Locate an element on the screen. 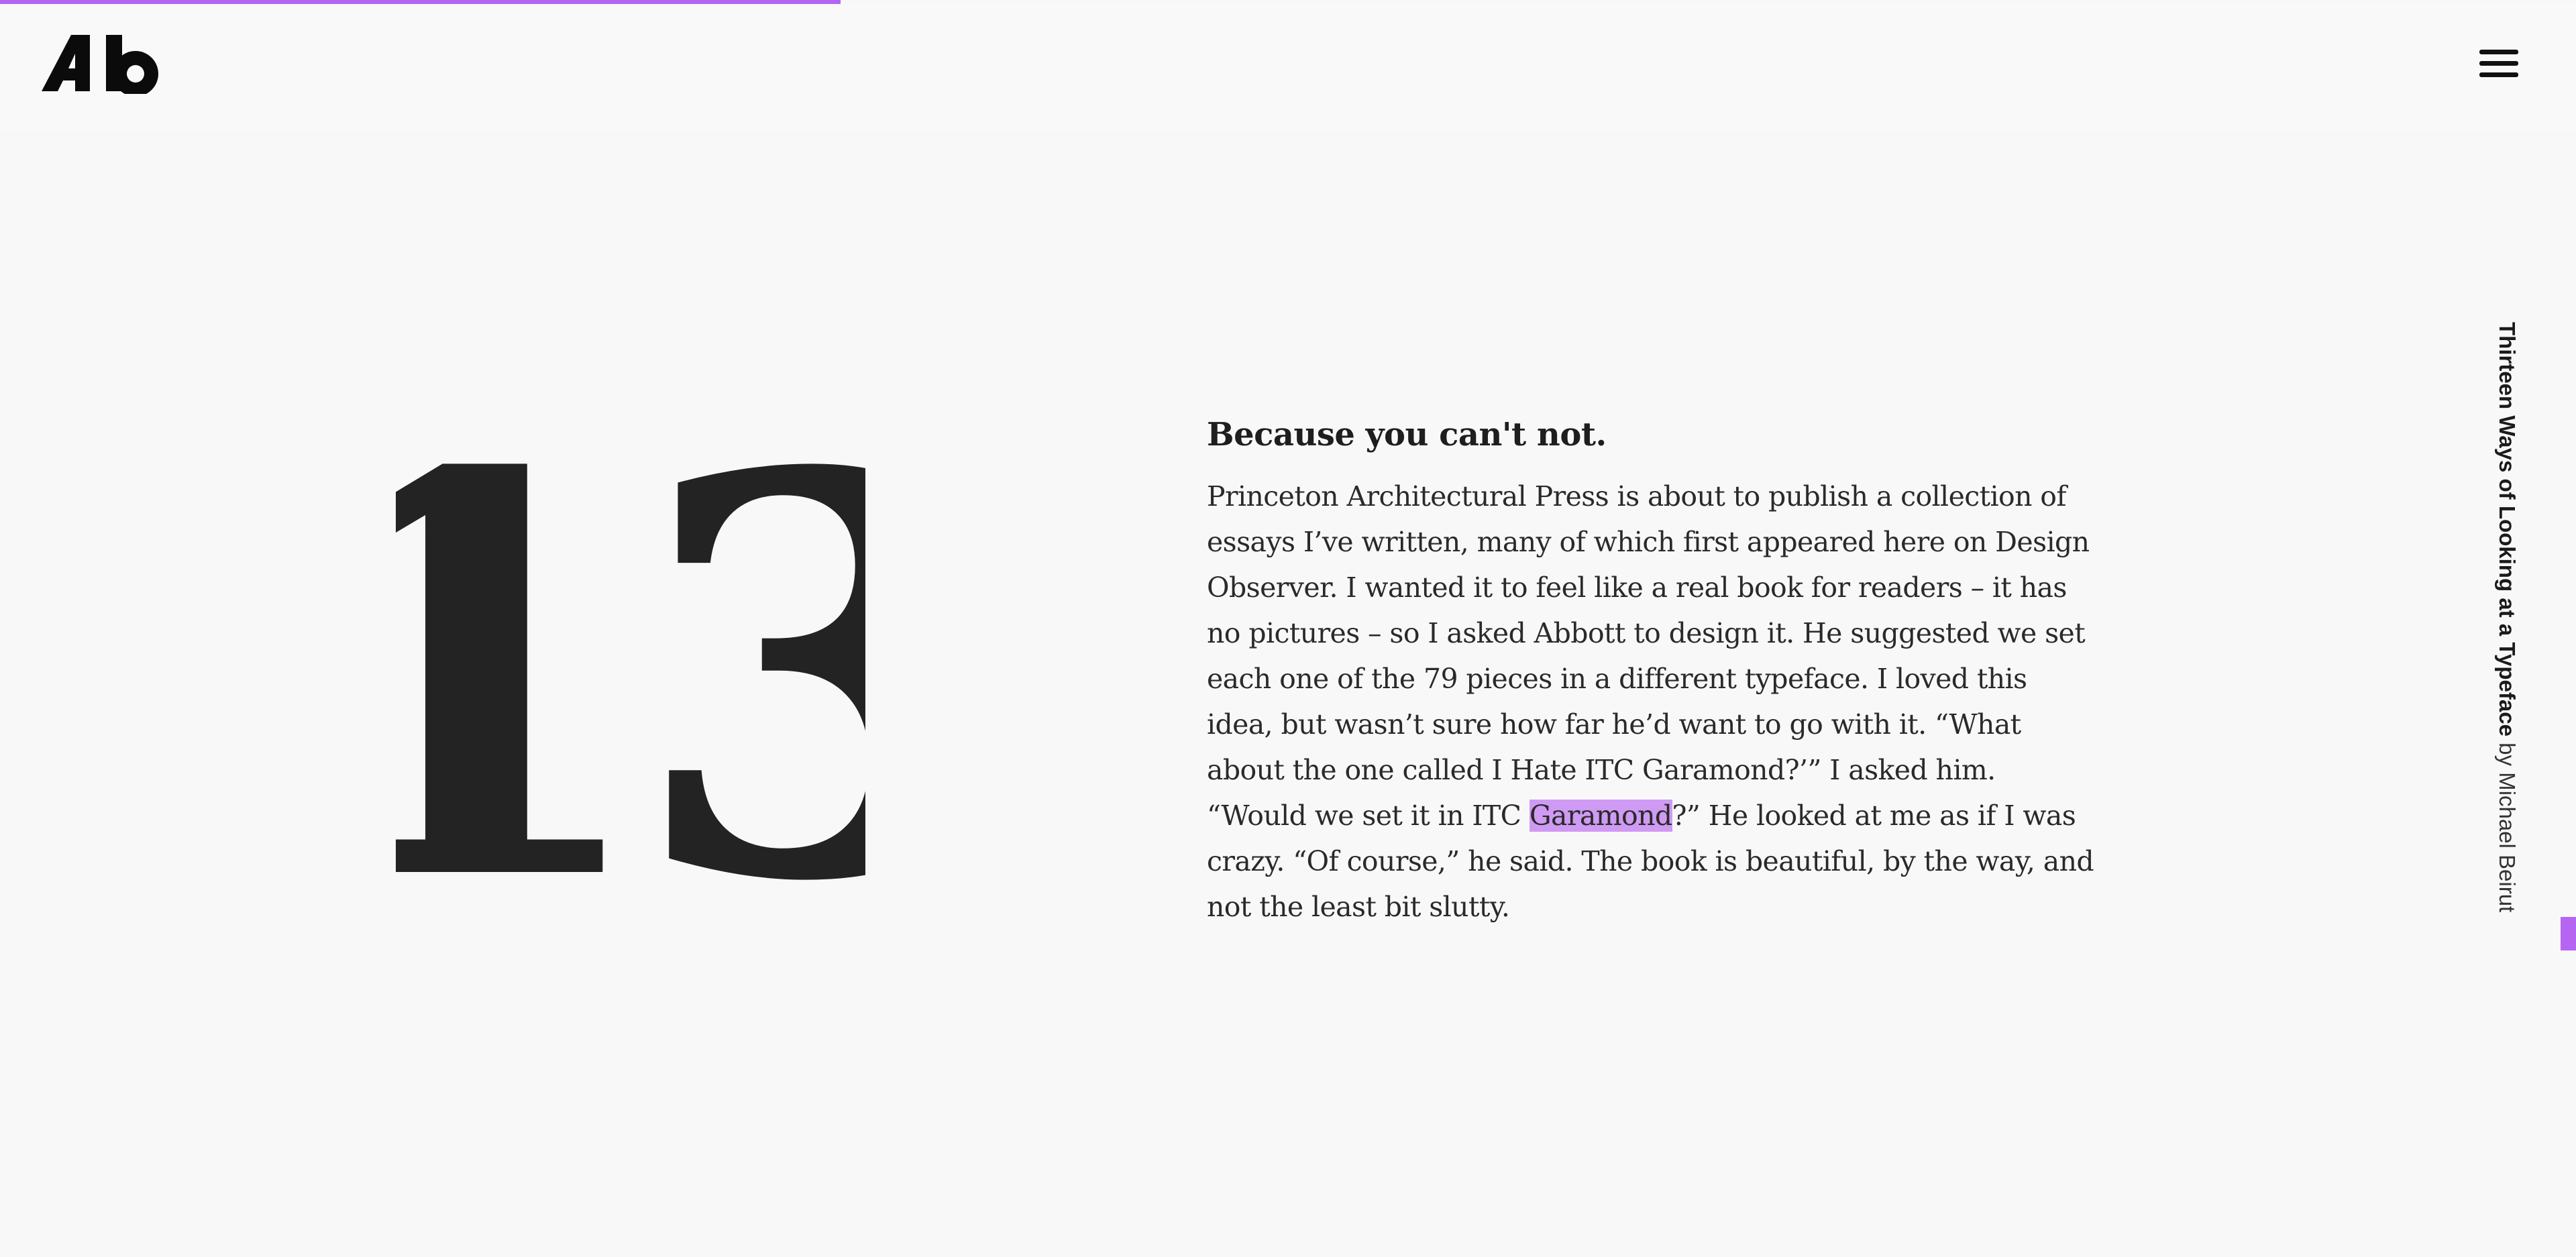  site-logo is located at coordinates (105, 66).